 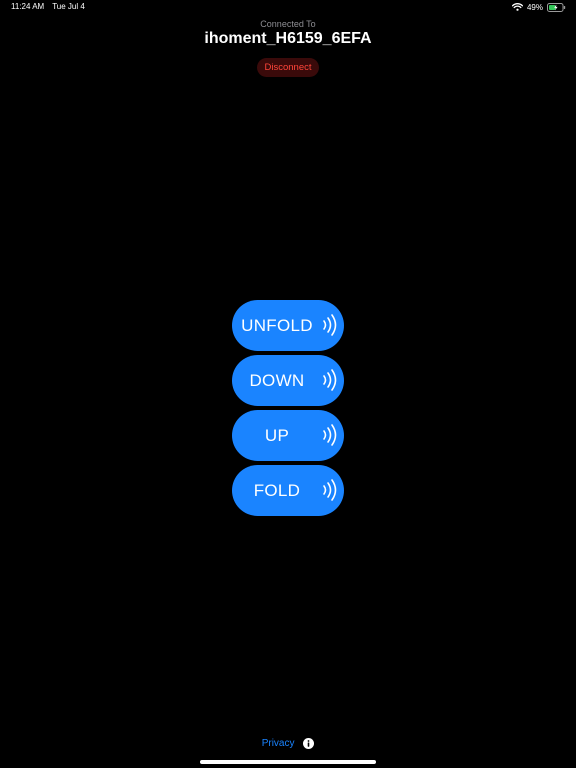 I want to click on status-right: 49%, so click(x=538, y=7).